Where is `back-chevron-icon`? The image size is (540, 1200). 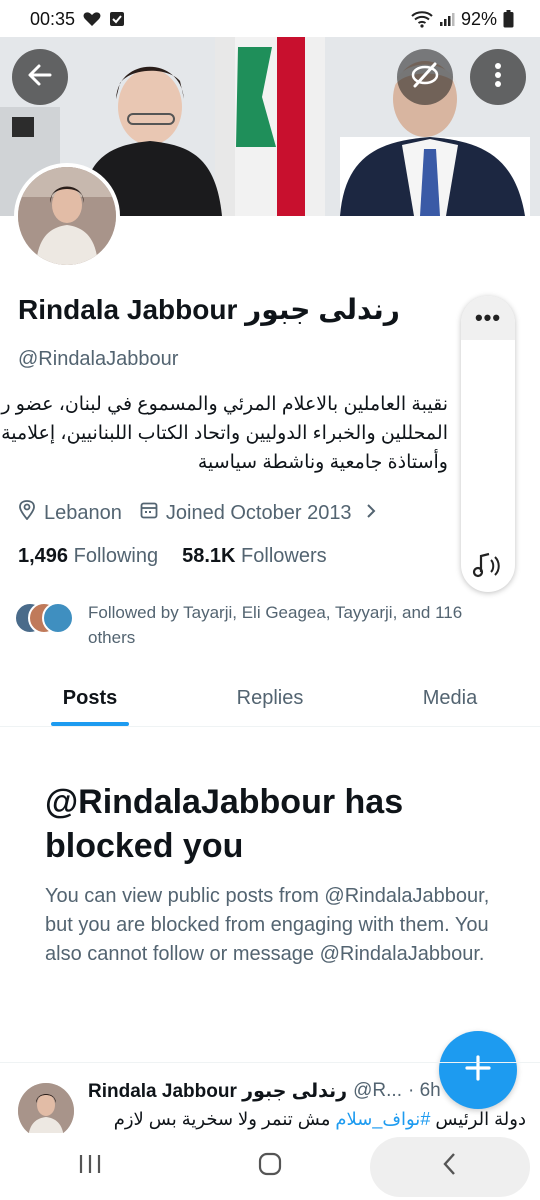 back-chevron-icon is located at coordinates (450, 1166).